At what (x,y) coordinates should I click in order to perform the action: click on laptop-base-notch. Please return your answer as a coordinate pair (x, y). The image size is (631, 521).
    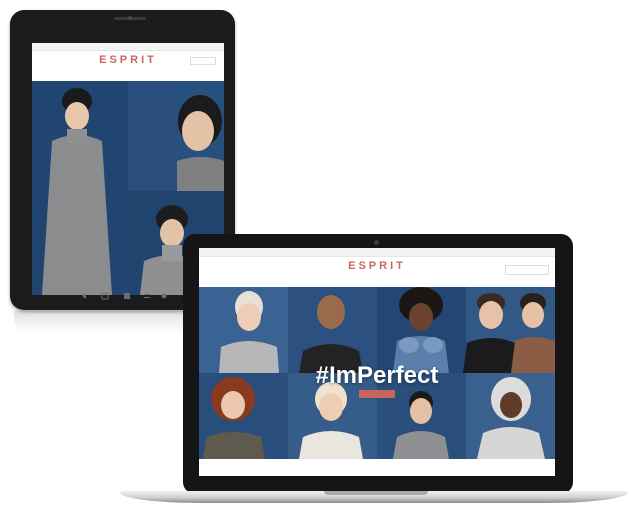
    Looking at the image, I should click on (376, 493).